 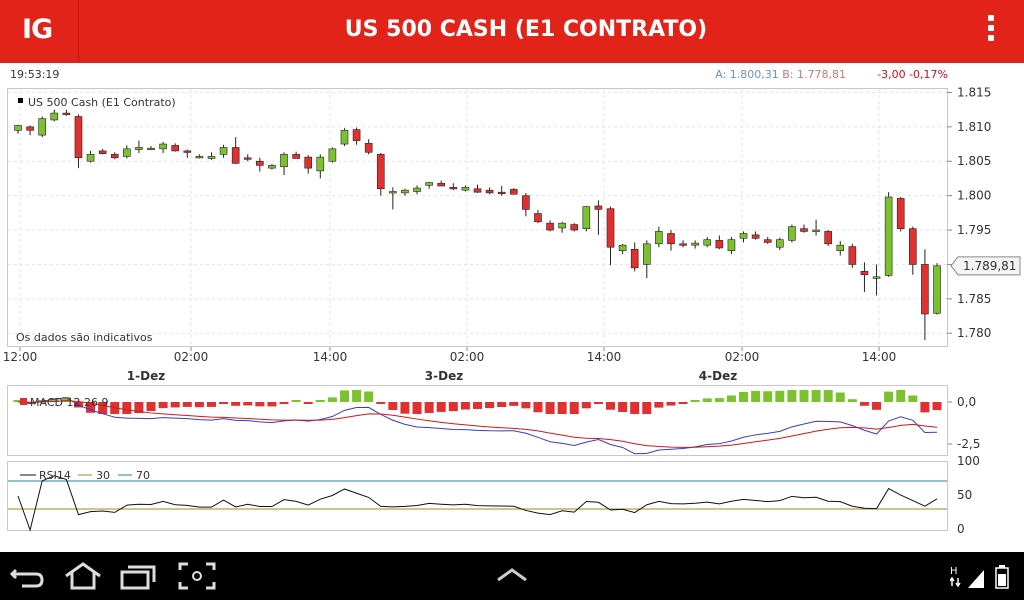 What do you see at coordinates (103, 475) in the screenshot?
I see `rsi-30-legend: 30` at bounding box center [103, 475].